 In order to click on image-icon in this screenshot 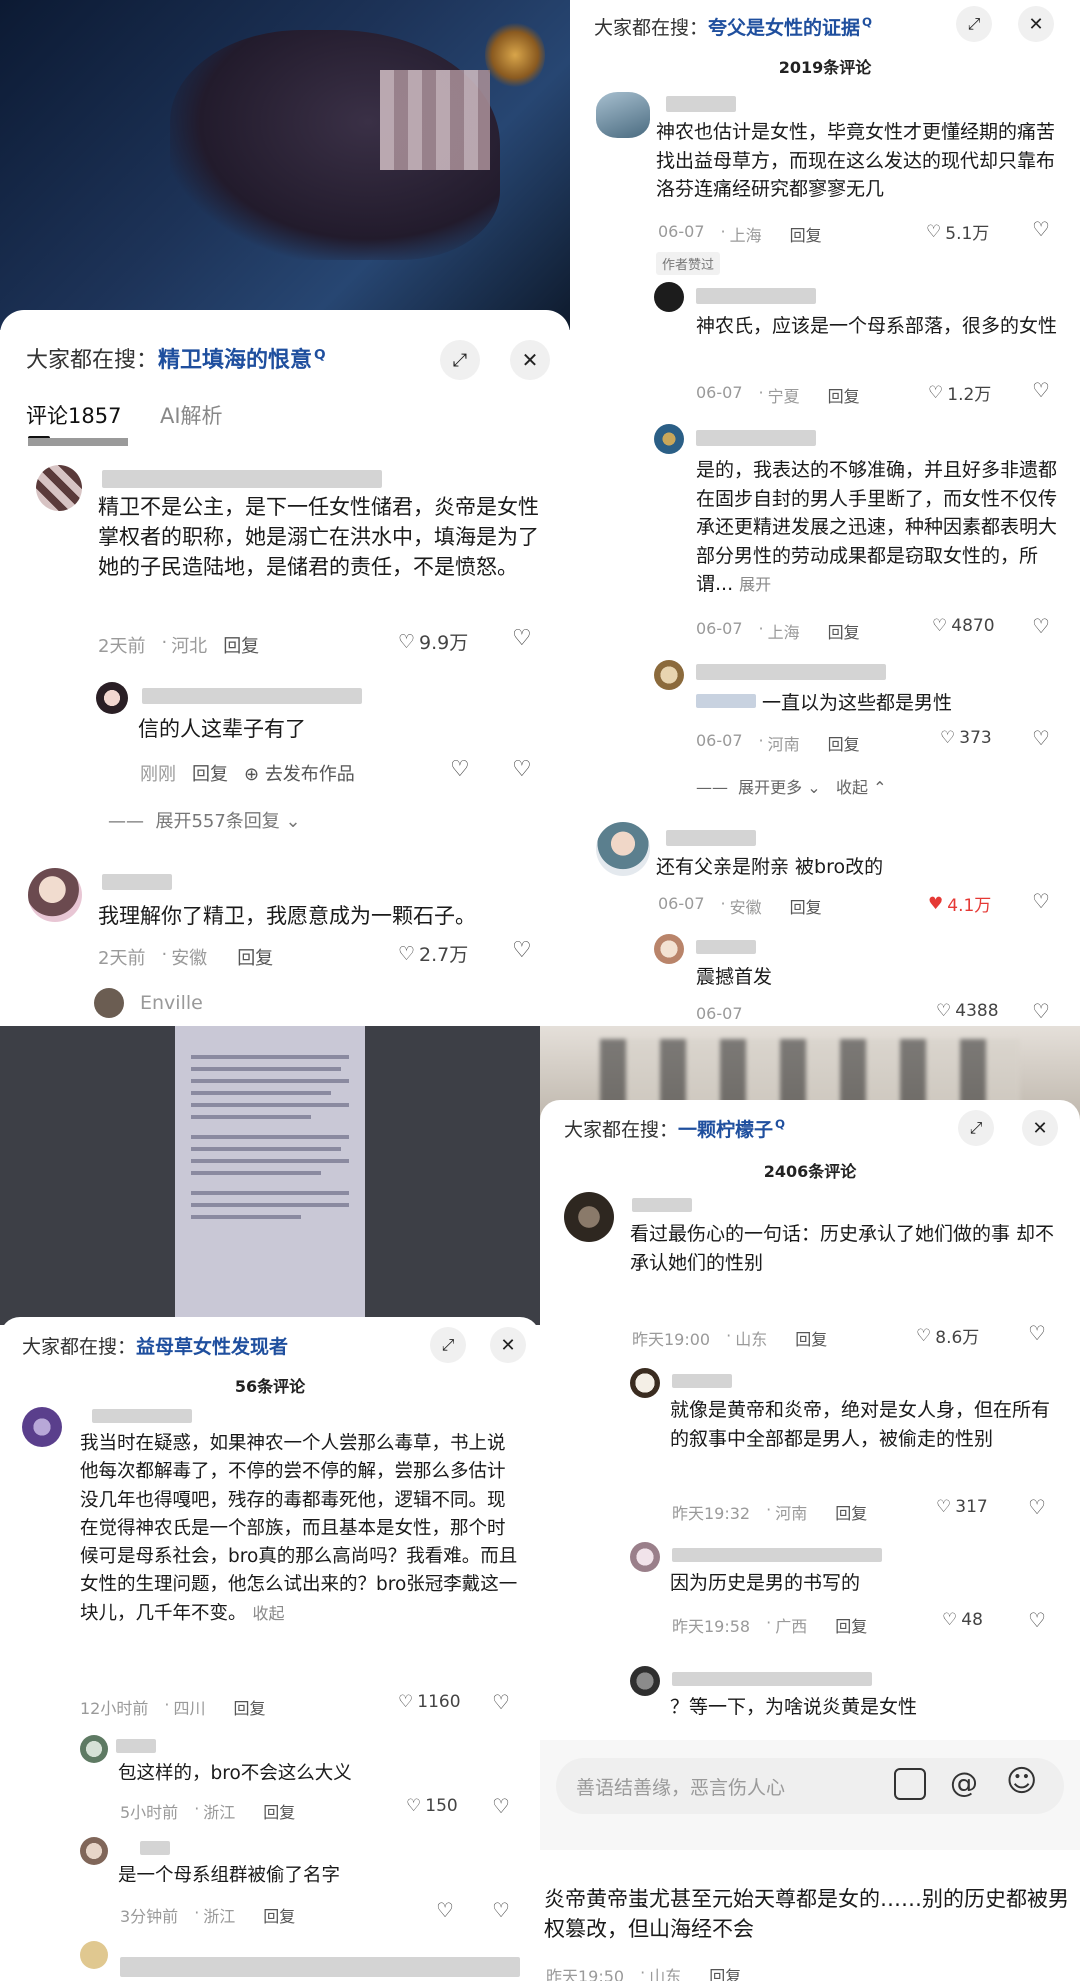, I will do `click(910, 1784)`.